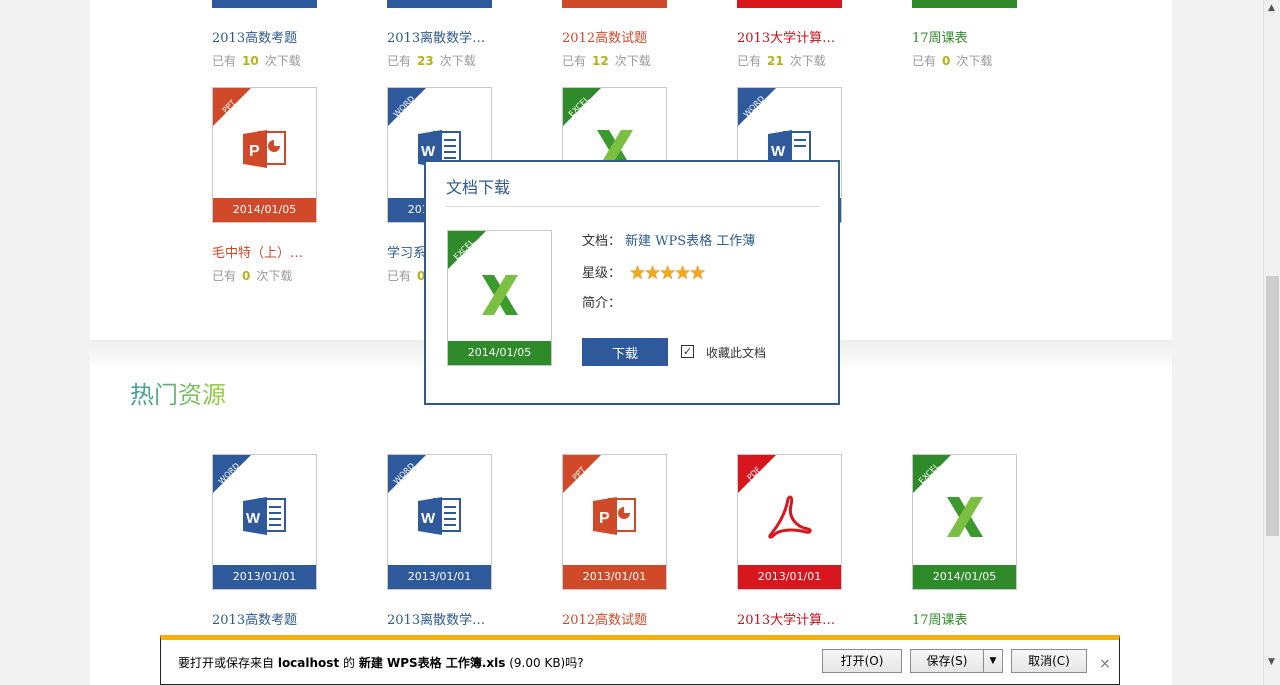  Describe the element at coordinates (736, 352) in the screenshot. I see `favorite-label: 收藏此文档` at that location.